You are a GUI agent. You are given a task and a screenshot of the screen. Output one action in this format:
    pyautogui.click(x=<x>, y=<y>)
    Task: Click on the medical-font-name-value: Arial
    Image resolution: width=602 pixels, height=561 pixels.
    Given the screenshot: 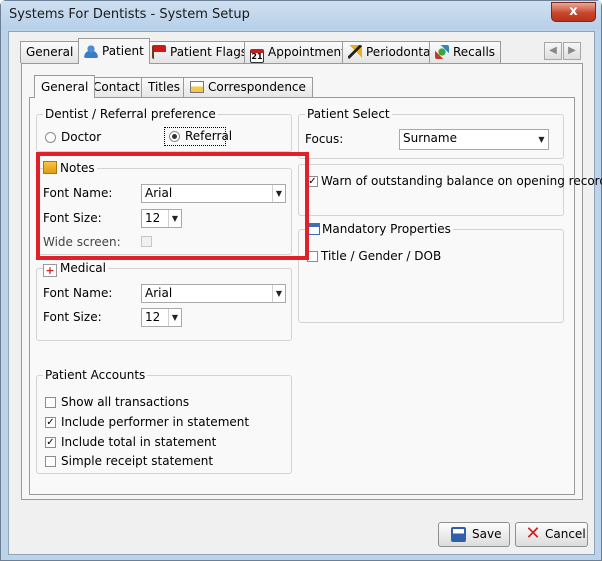 What is the action you would take?
    pyautogui.click(x=159, y=293)
    